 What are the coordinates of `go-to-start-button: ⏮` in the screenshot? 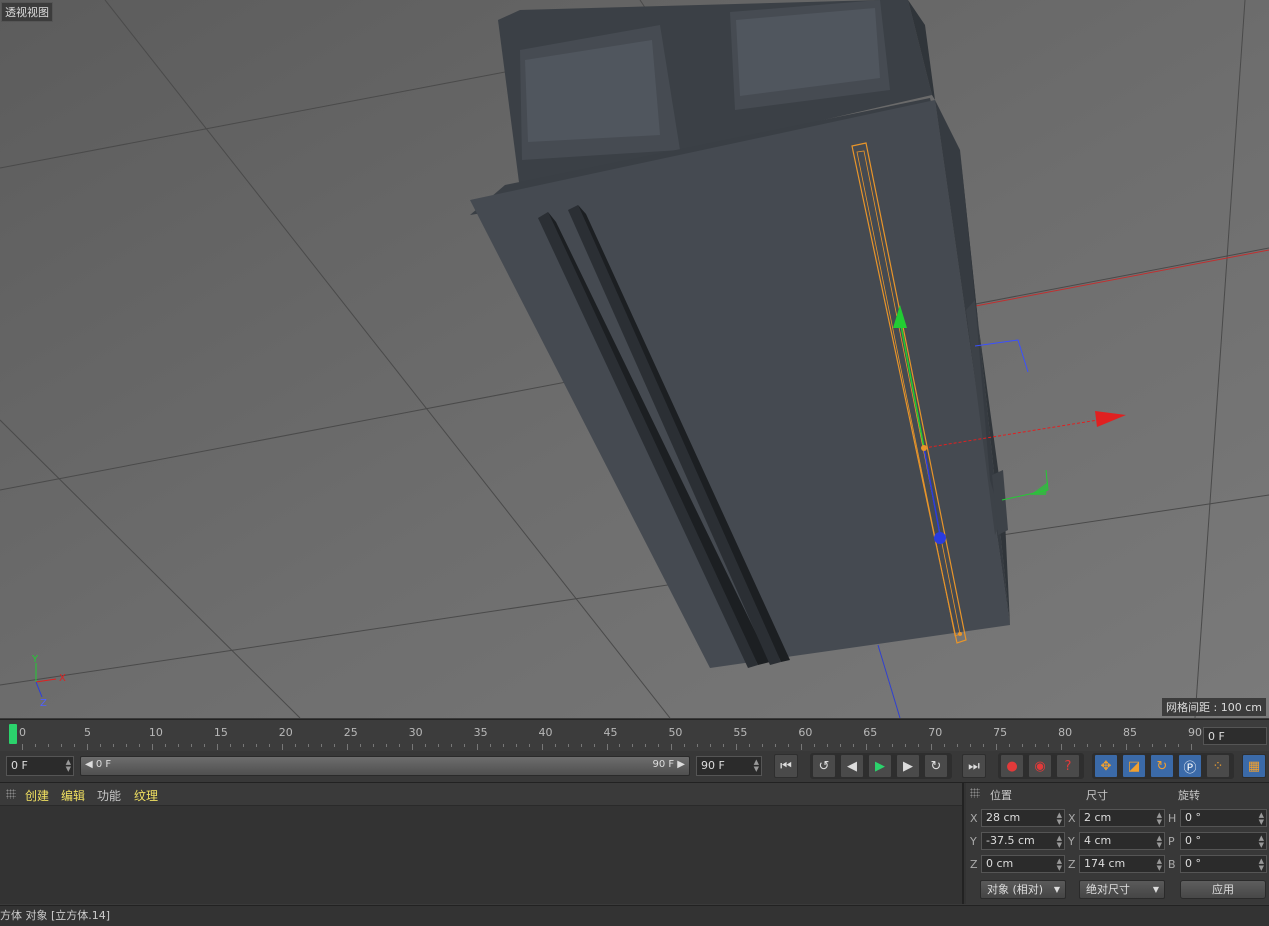 It's located at (786, 766).